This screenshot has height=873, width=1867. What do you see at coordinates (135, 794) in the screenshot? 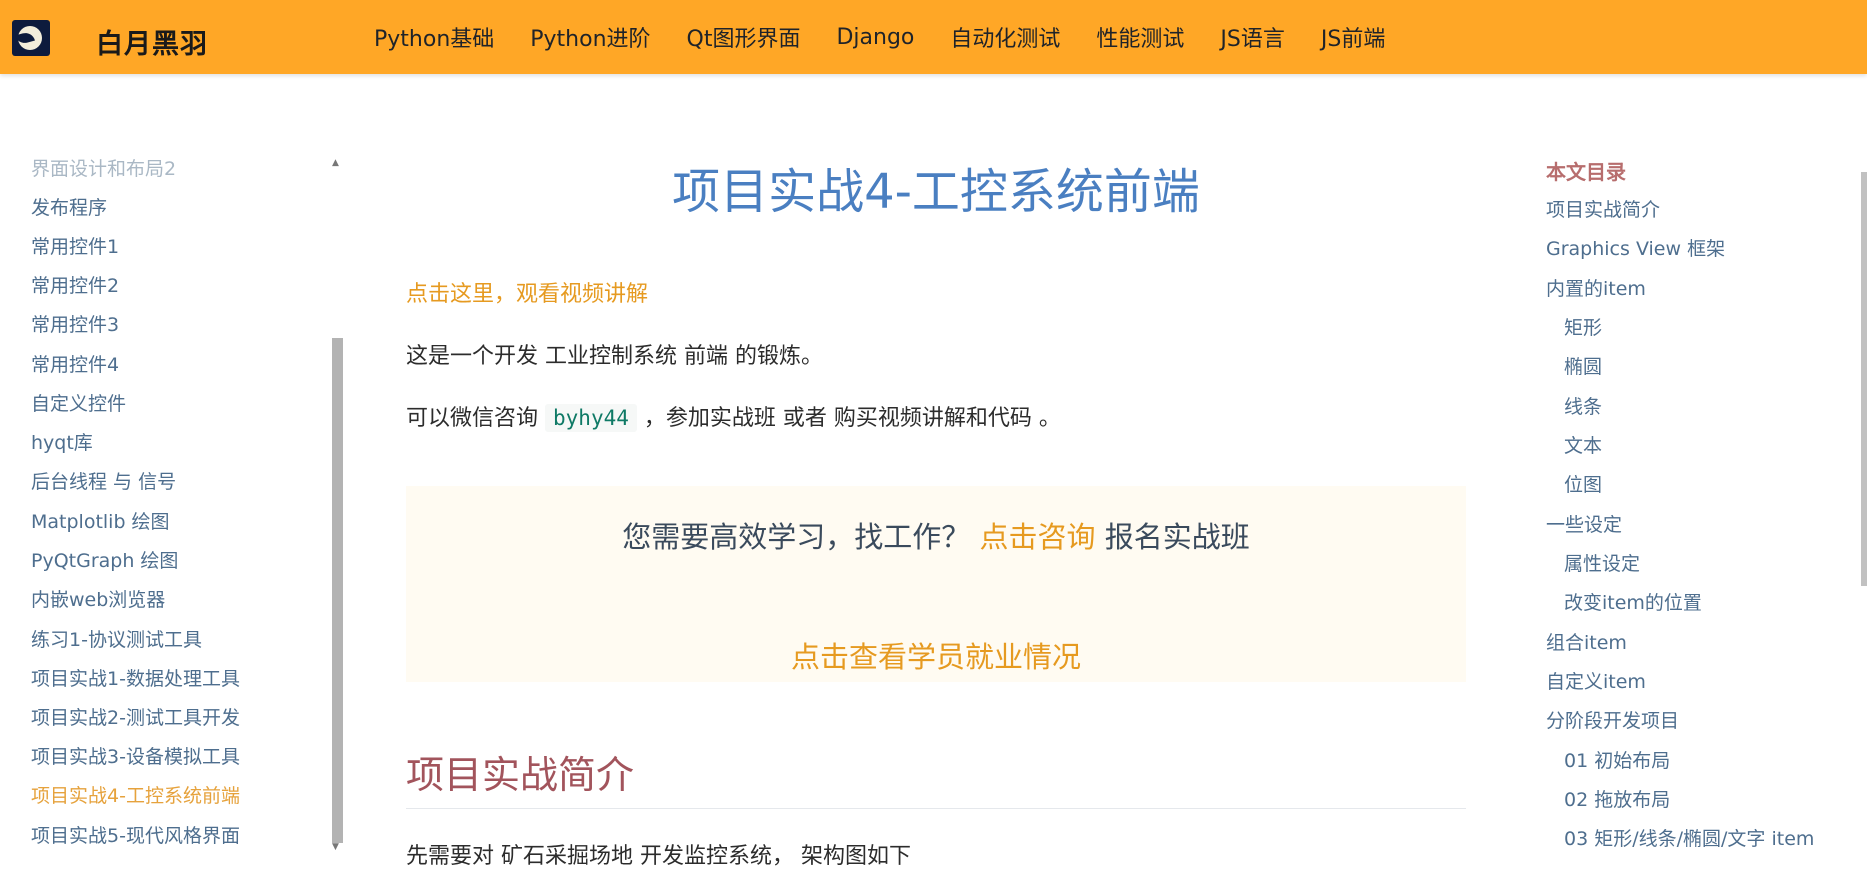
I see `sidebar-item-active: 项目实战4-工控系统前端` at bounding box center [135, 794].